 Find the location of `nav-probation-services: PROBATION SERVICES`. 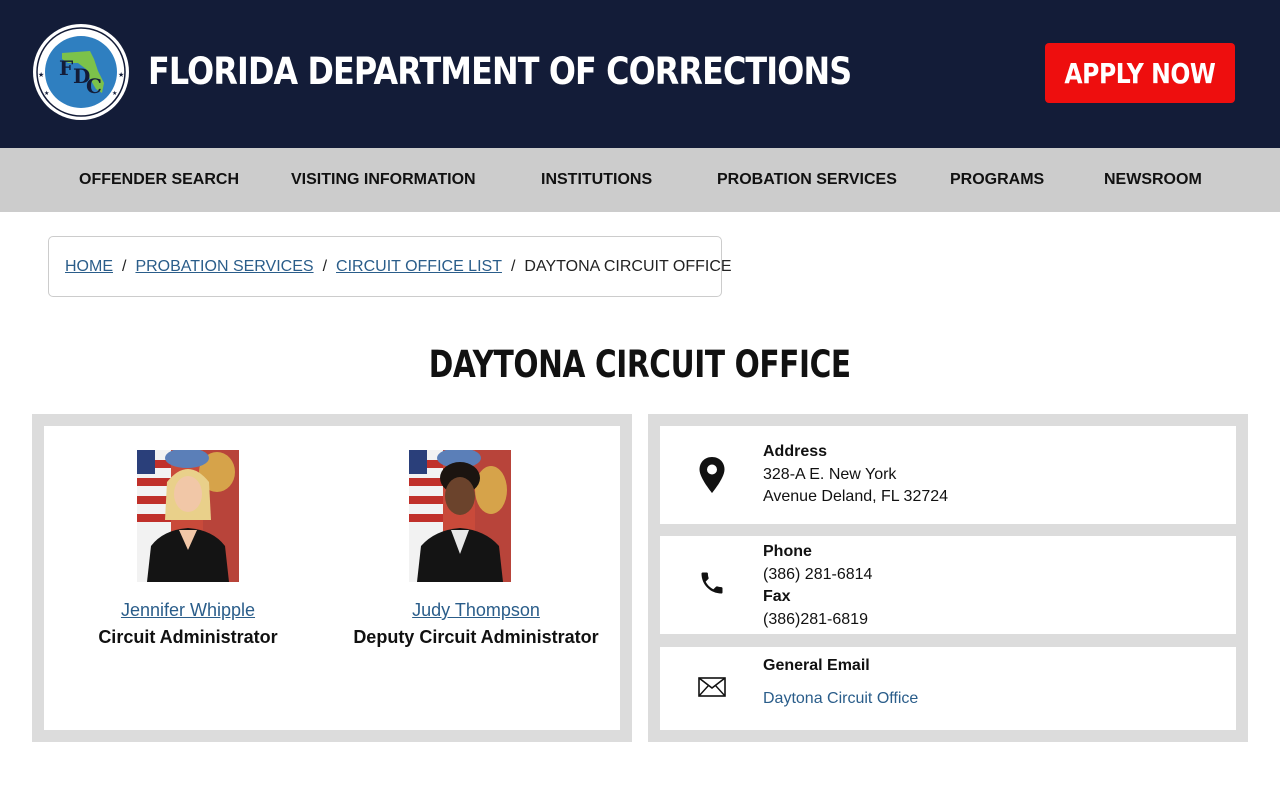

nav-probation-services: PROBATION SERVICES is located at coordinates (807, 180).